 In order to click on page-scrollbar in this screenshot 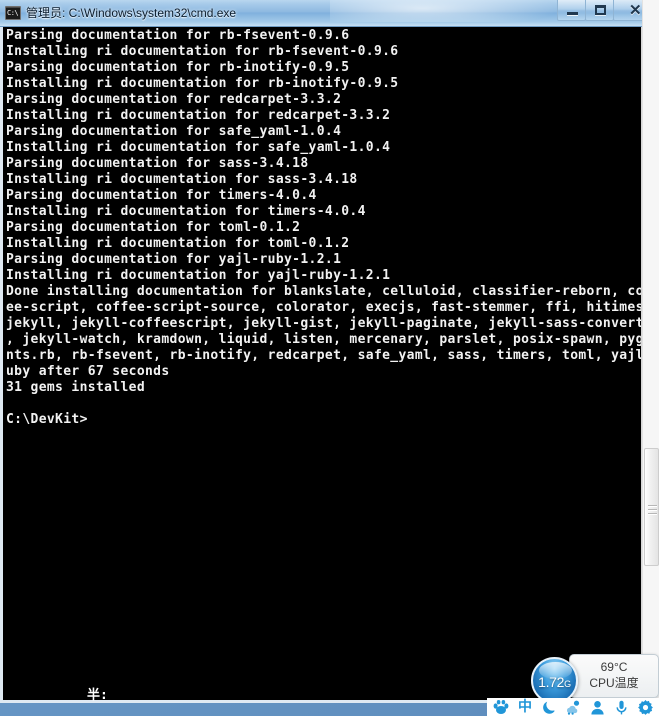, I will do `click(650, 358)`.